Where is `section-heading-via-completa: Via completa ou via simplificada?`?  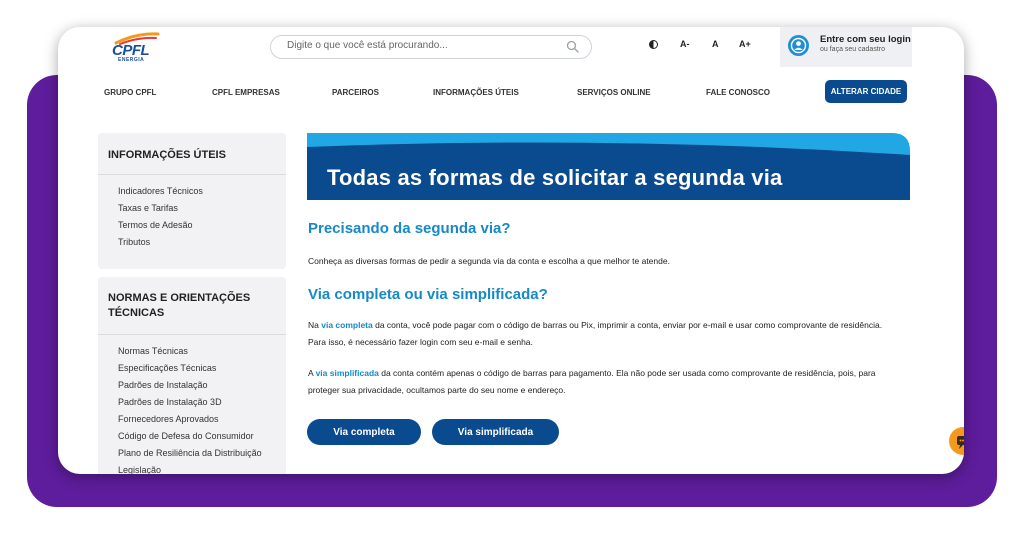
section-heading-via-completa: Via completa ou via simplificada? is located at coordinates (428, 294).